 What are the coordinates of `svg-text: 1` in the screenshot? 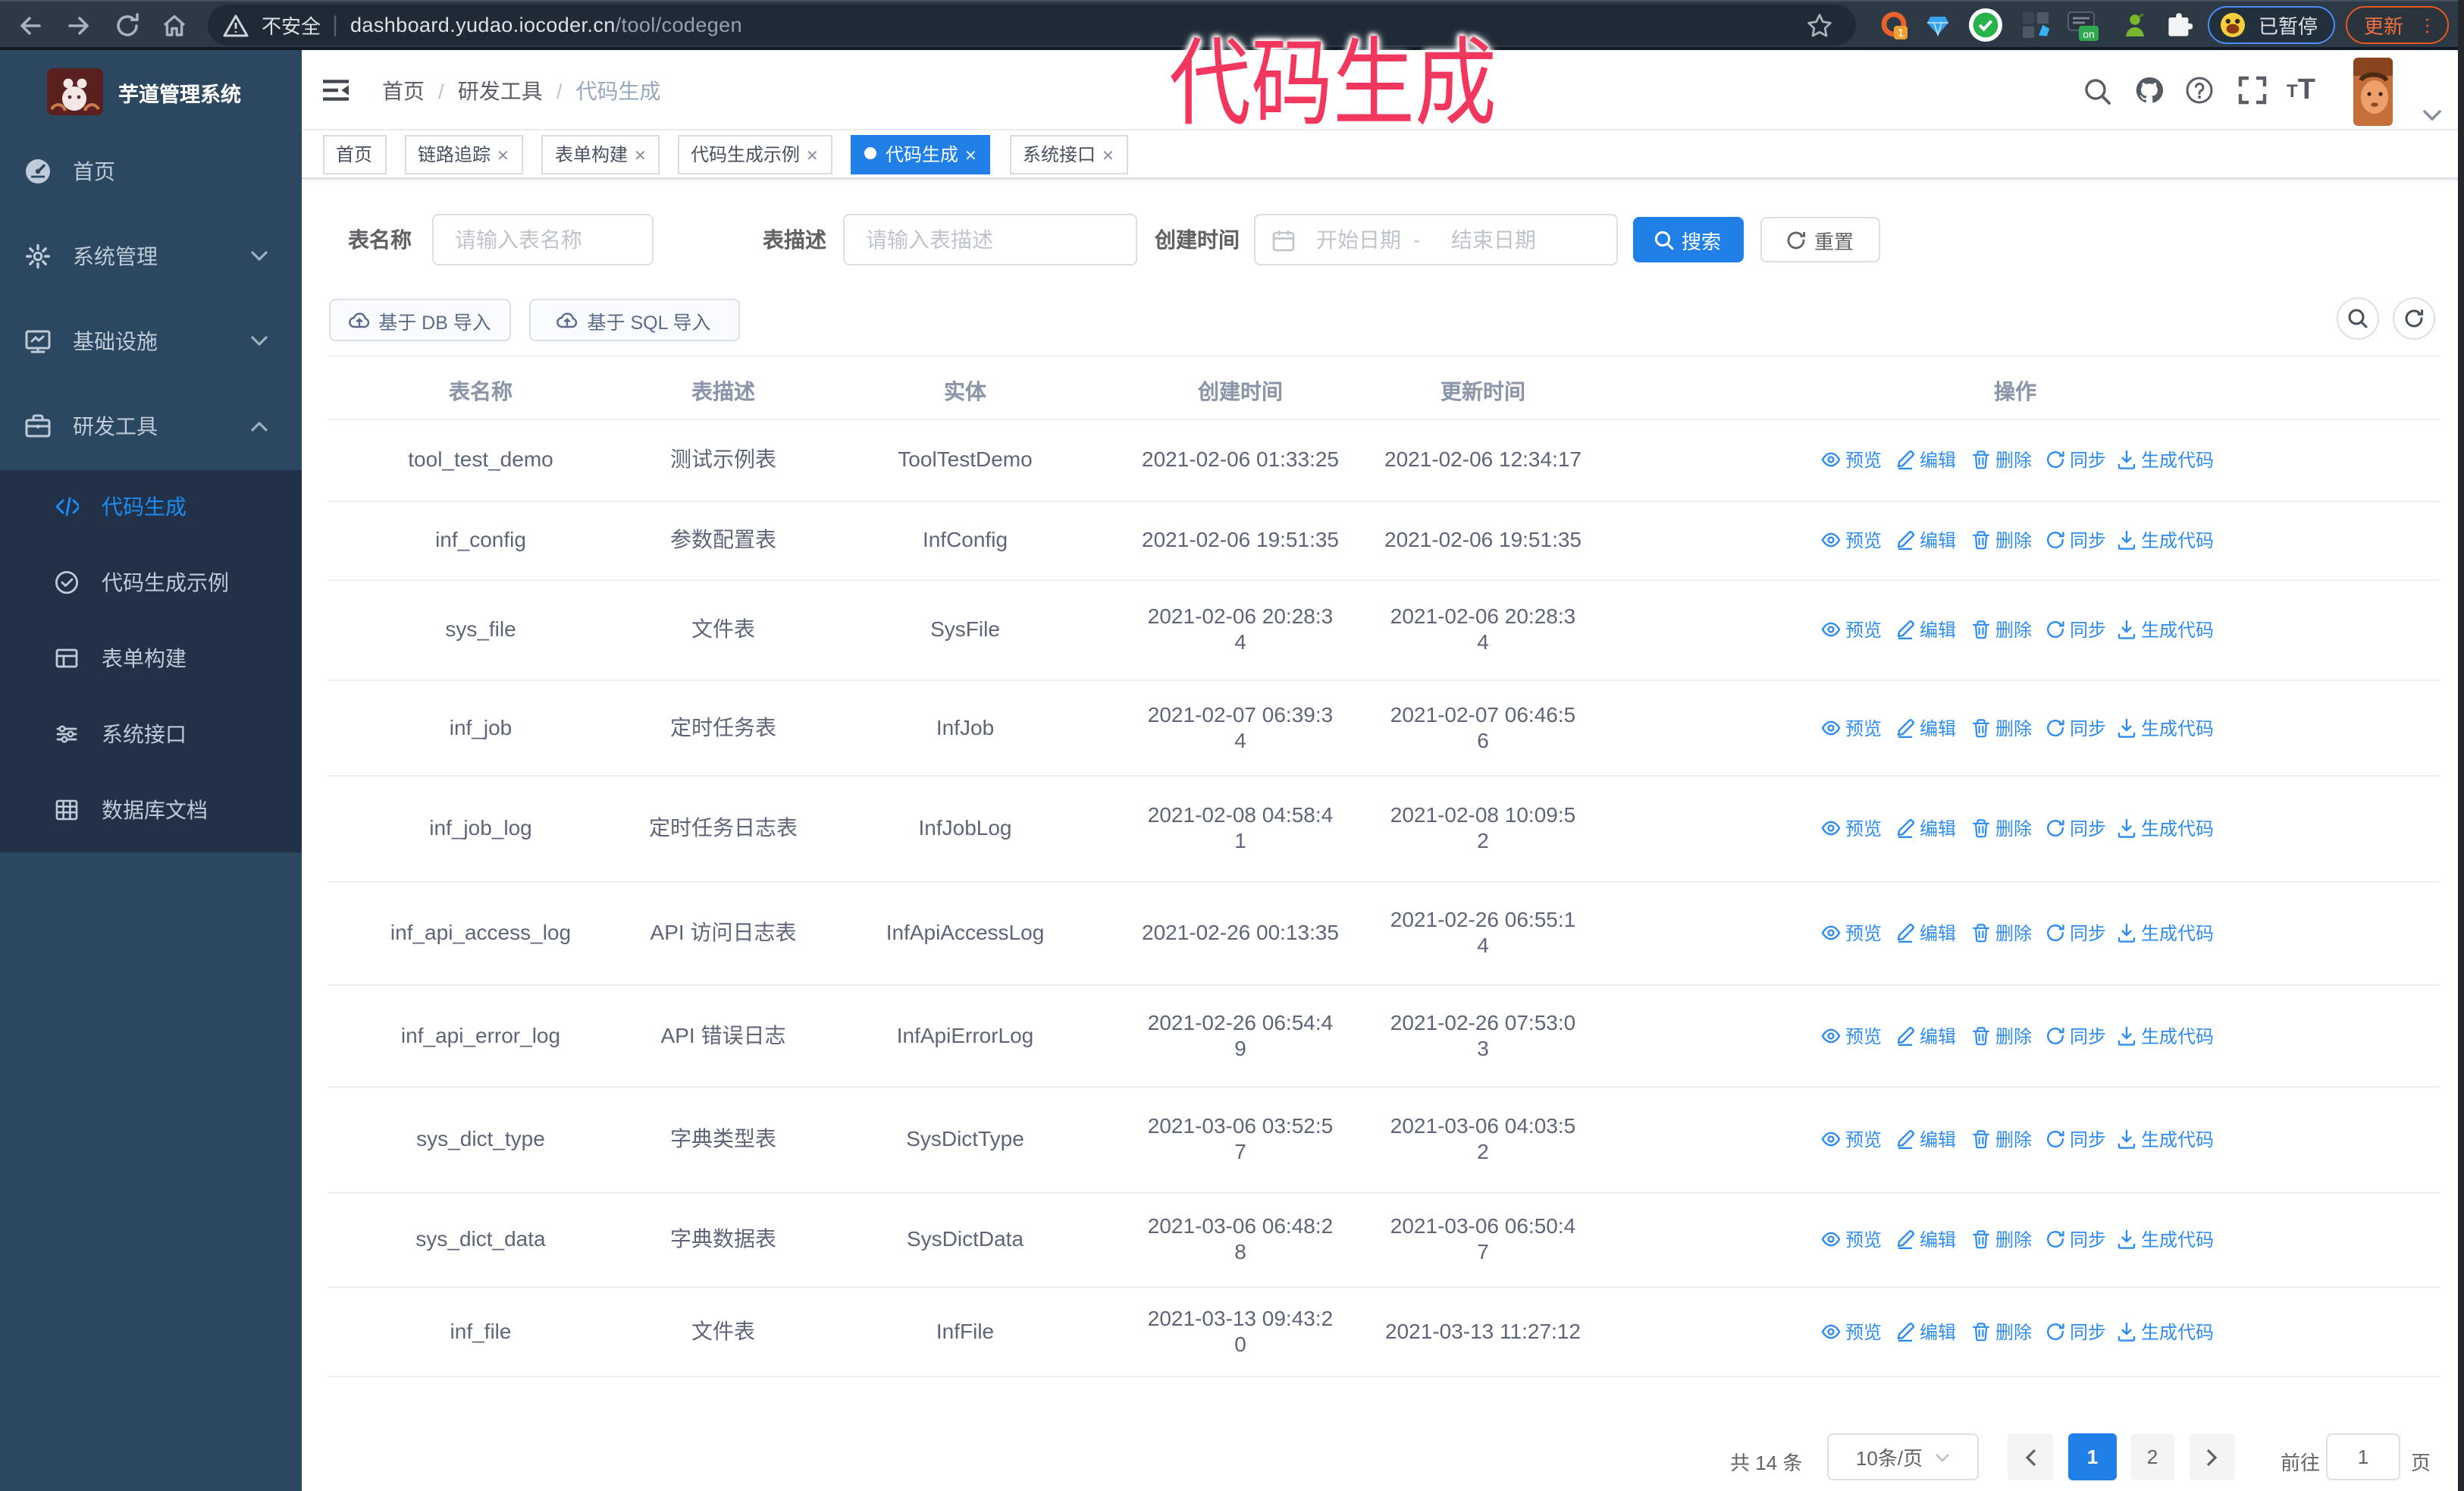 It's located at (1900, 32).